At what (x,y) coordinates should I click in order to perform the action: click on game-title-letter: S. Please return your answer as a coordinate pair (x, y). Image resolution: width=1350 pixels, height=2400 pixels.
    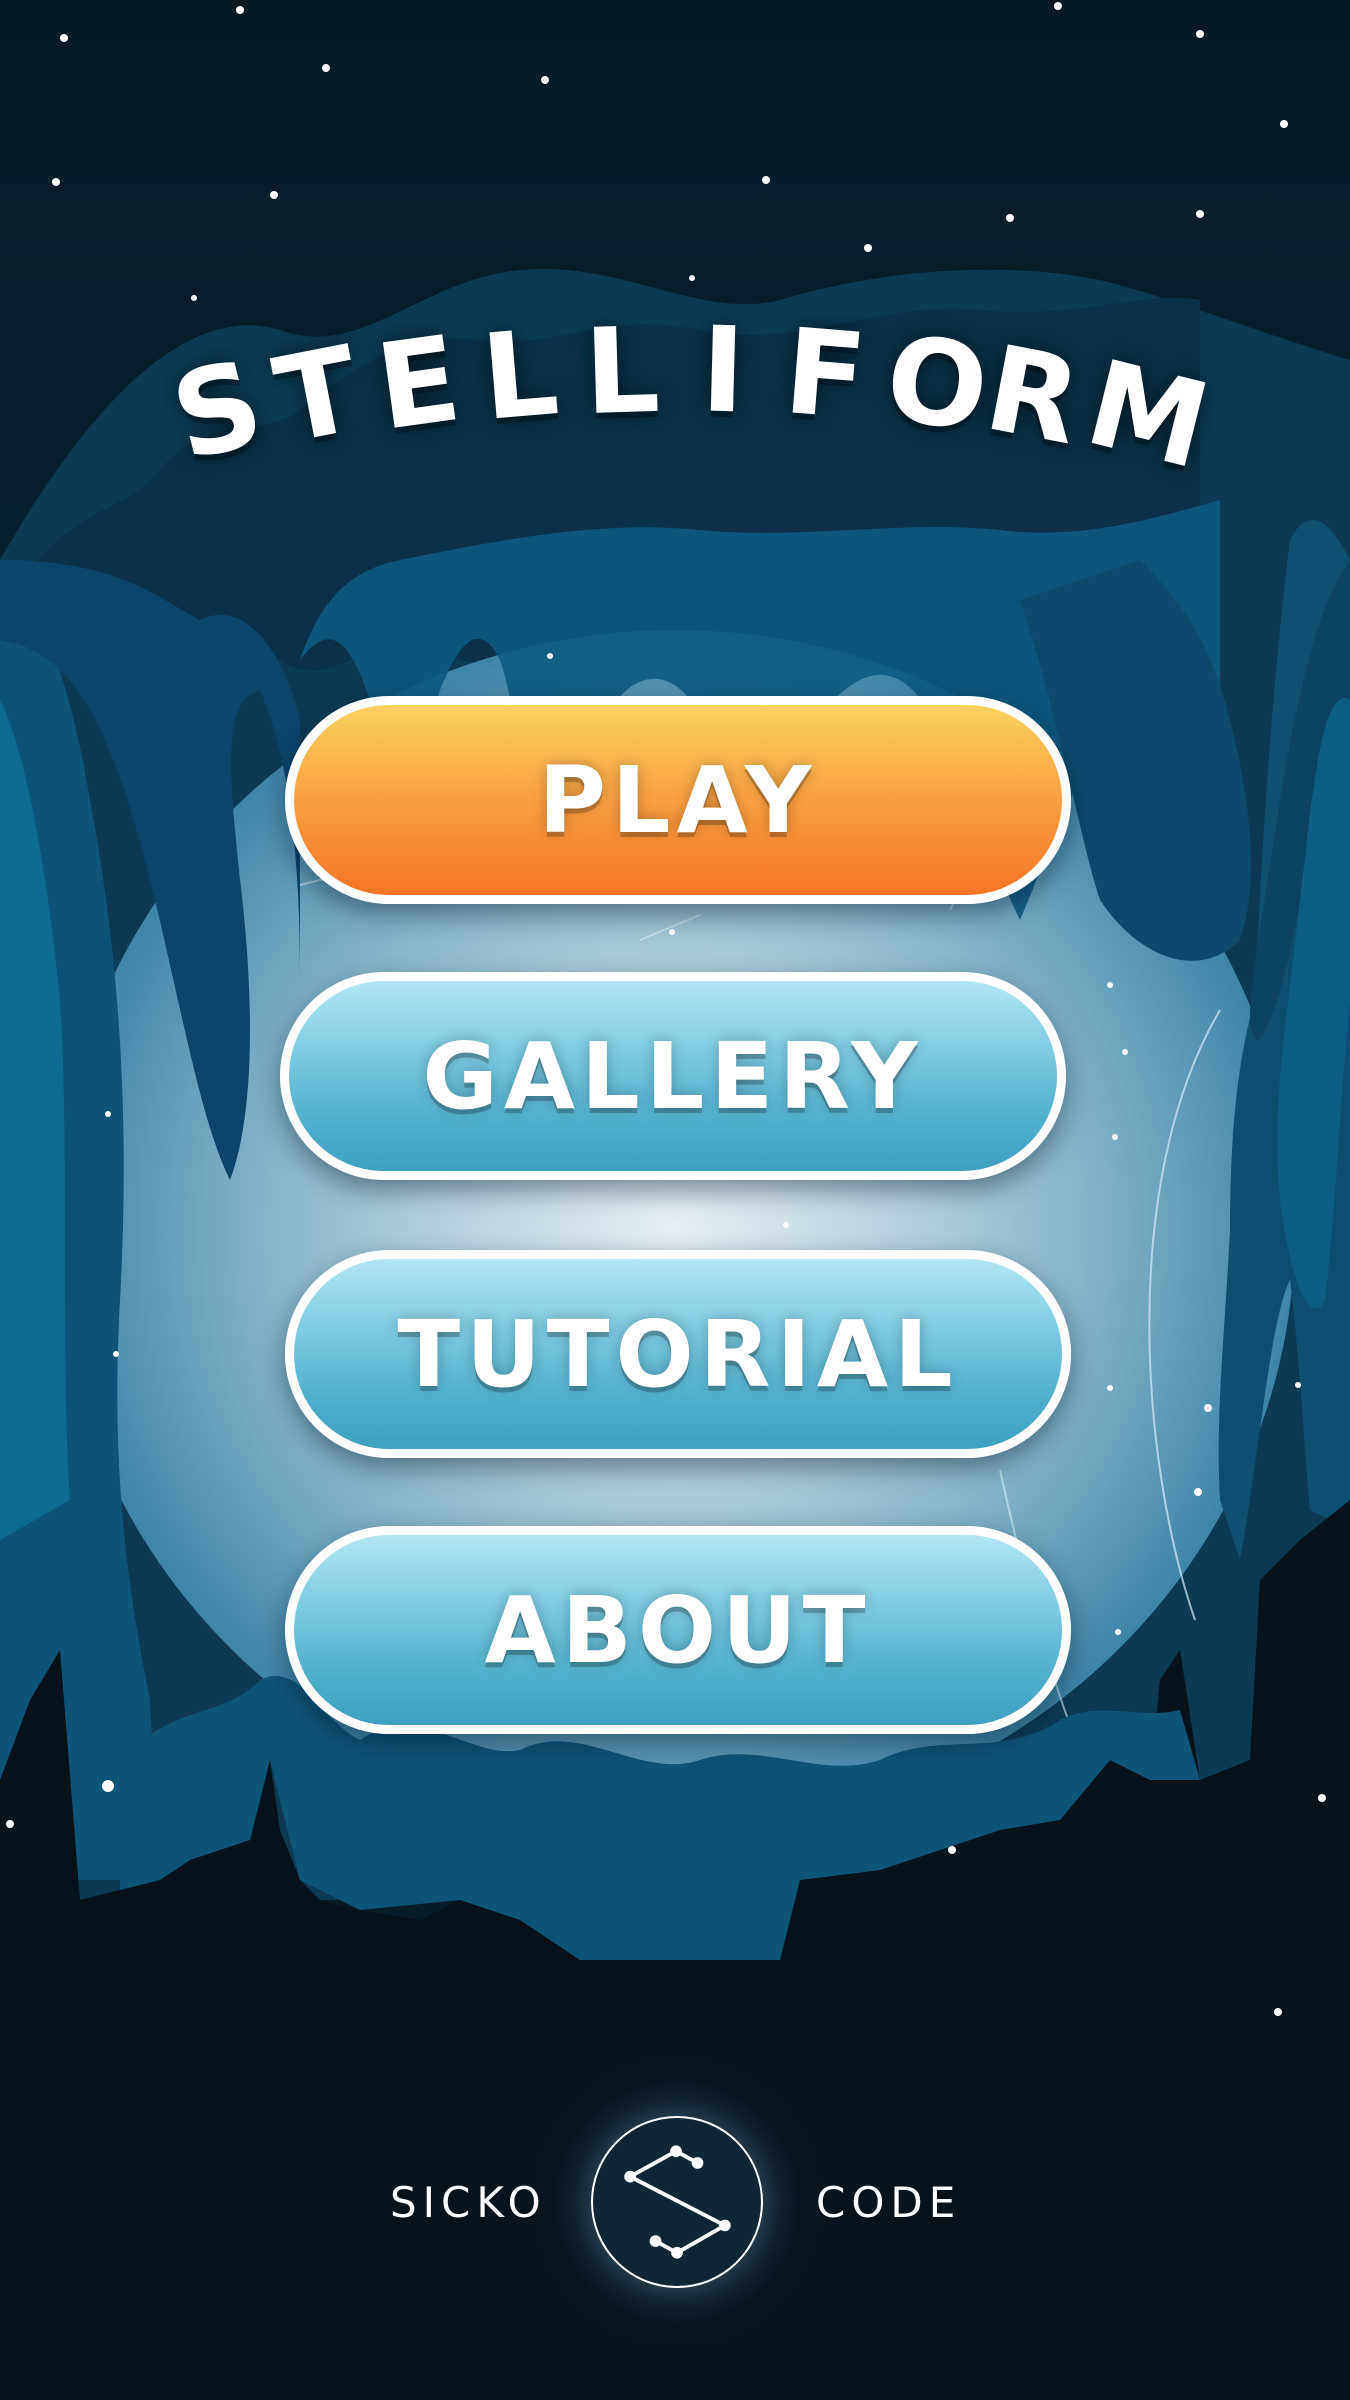
    Looking at the image, I should click on (217, 410).